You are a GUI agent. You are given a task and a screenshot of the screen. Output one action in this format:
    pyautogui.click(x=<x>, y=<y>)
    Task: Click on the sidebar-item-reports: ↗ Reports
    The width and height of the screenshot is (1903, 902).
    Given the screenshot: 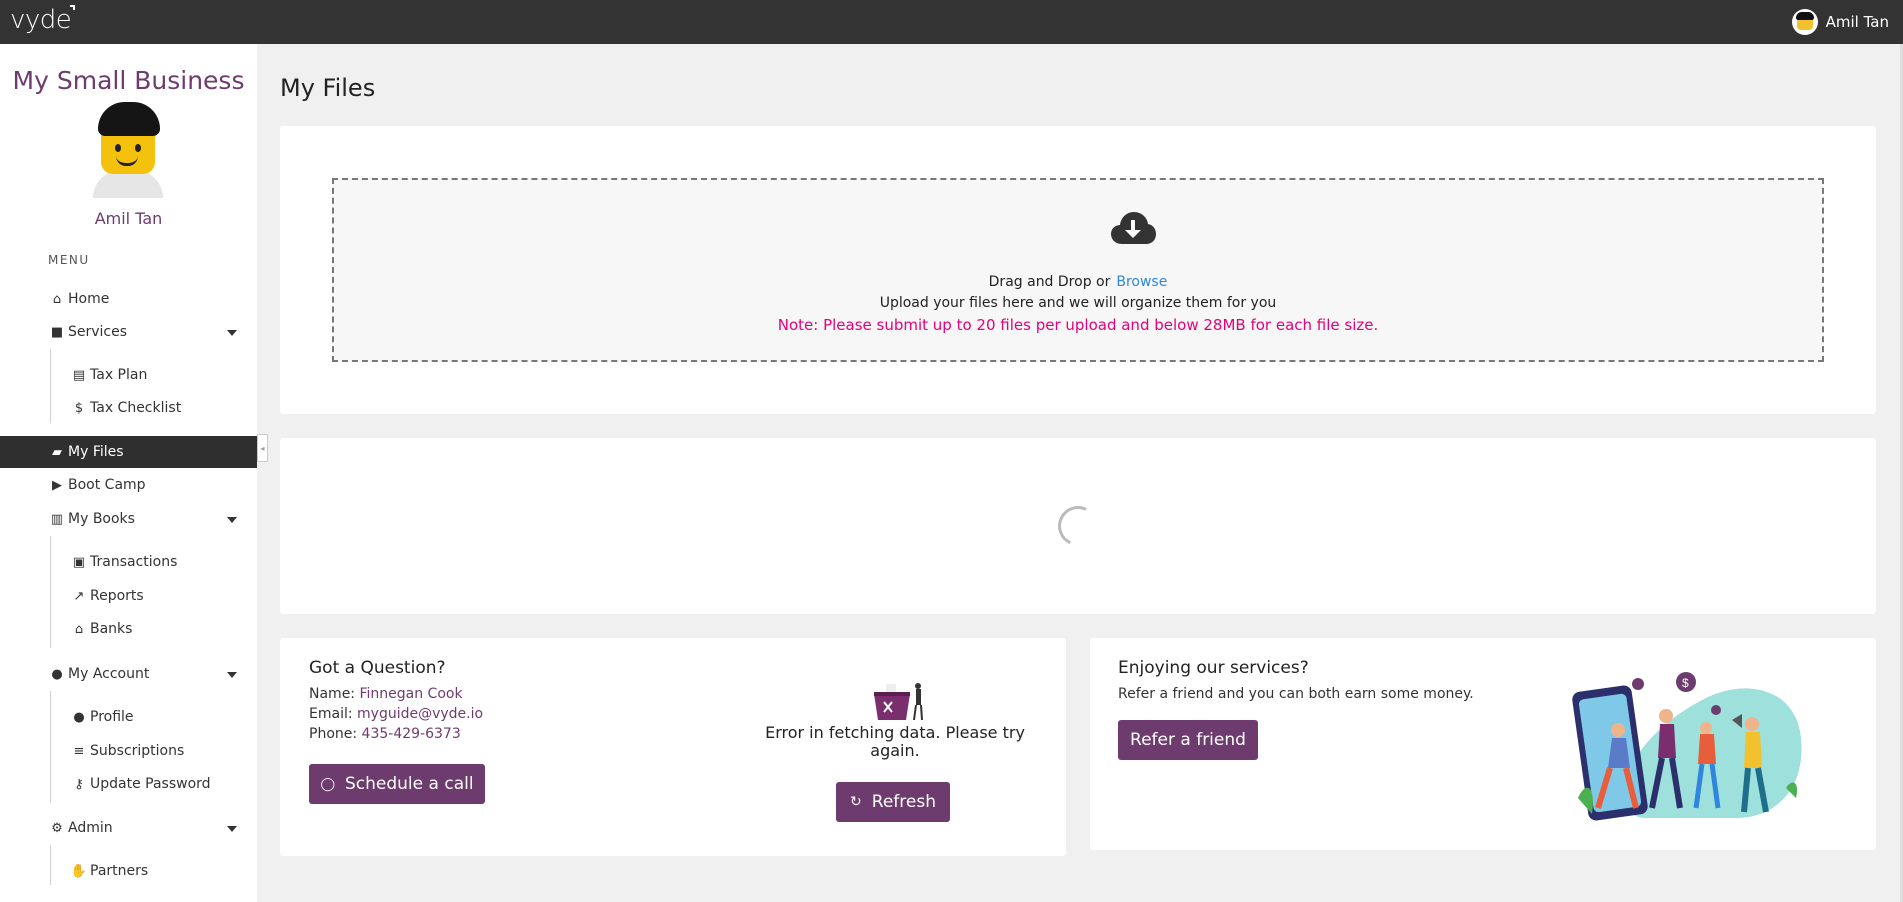 What is the action you would take?
    pyautogui.click(x=128, y=596)
    